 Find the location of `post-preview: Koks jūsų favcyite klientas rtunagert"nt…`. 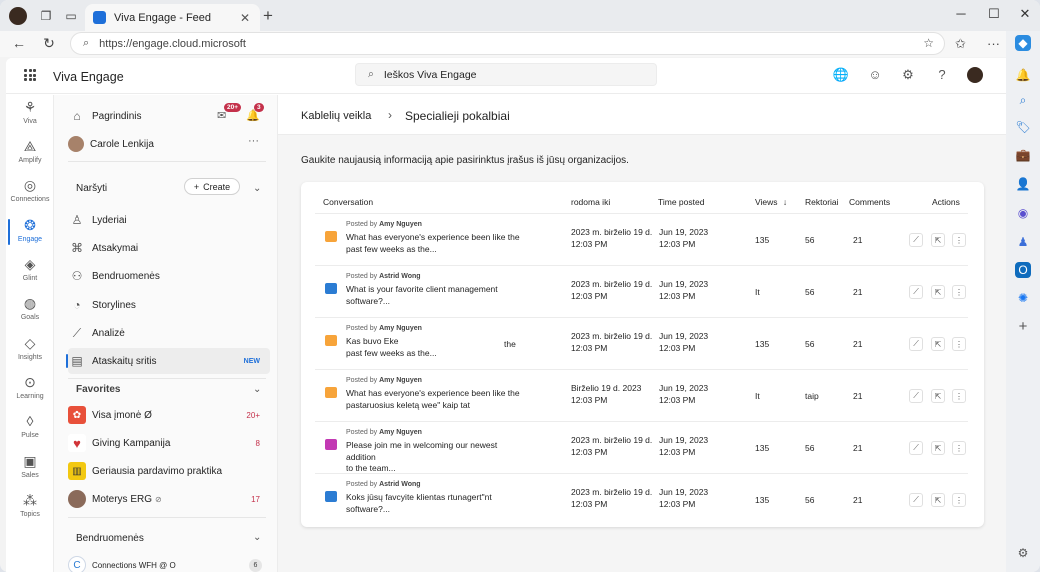

post-preview: Koks jūsų favcyite klientas rtunagert"nt… is located at coordinates (436, 503).